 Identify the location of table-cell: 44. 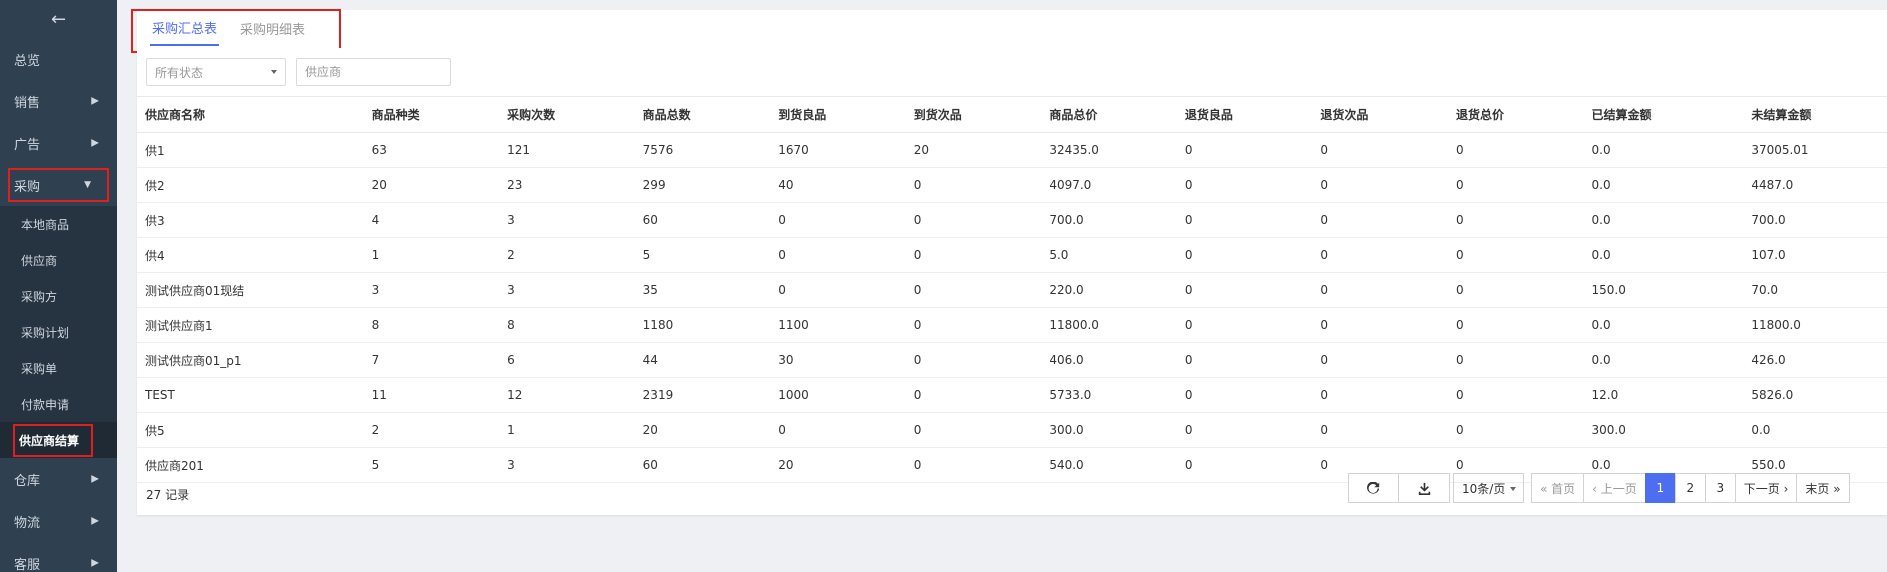
(702, 360).